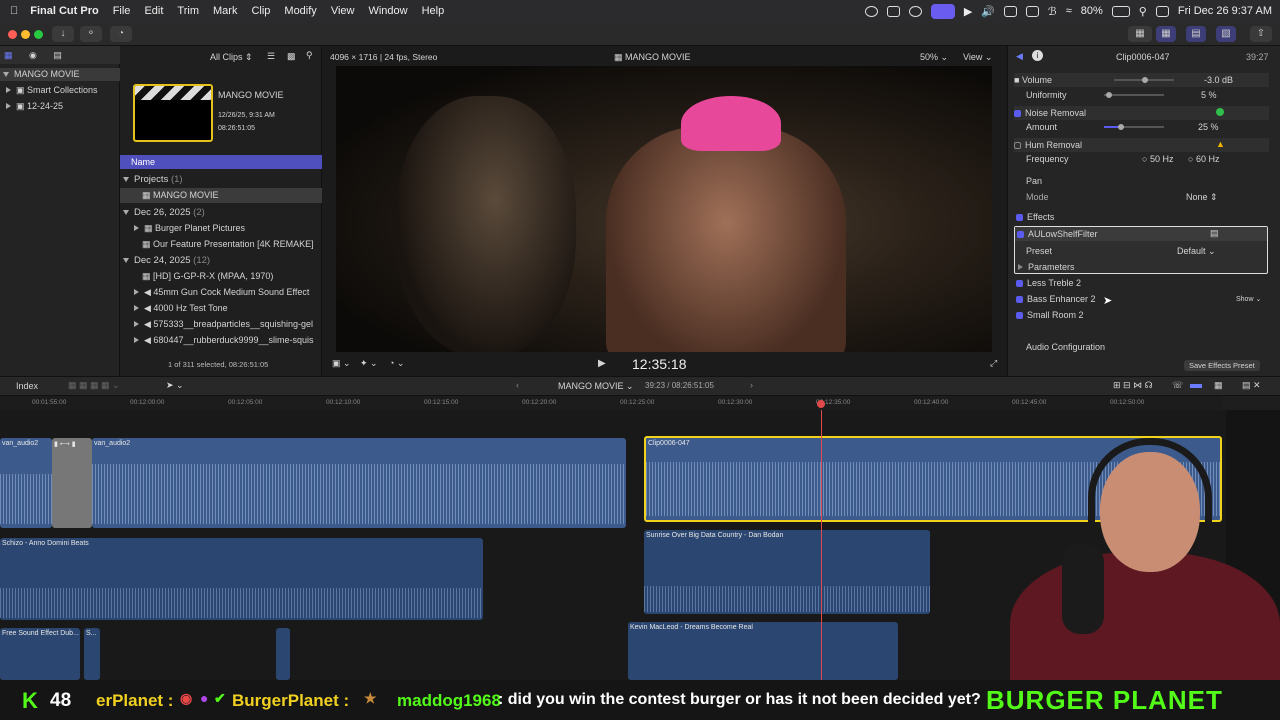 This screenshot has height=720, width=1280. Describe the element at coordinates (1052, 11) in the screenshot. I see `bluetooth-icon: ℬ` at that location.